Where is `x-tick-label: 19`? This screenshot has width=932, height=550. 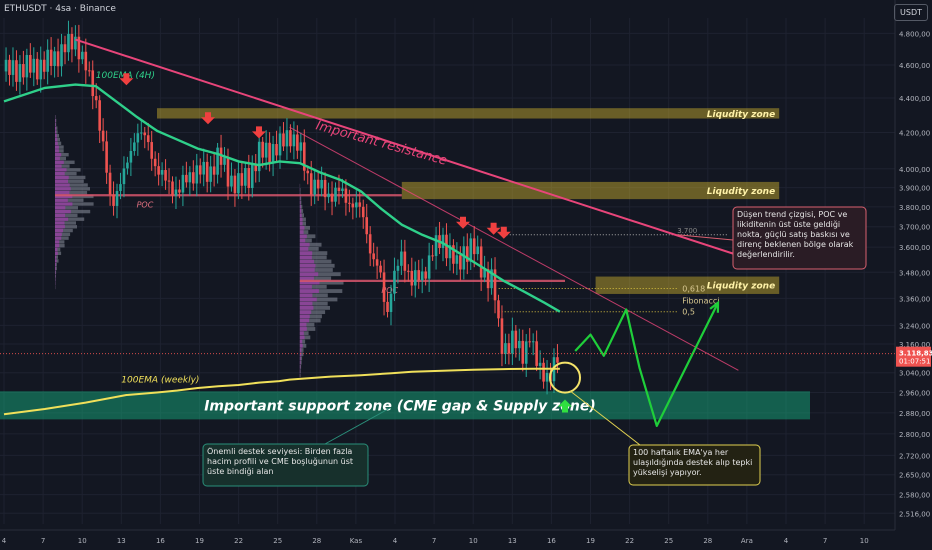 x-tick-label: 19 is located at coordinates (199, 541).